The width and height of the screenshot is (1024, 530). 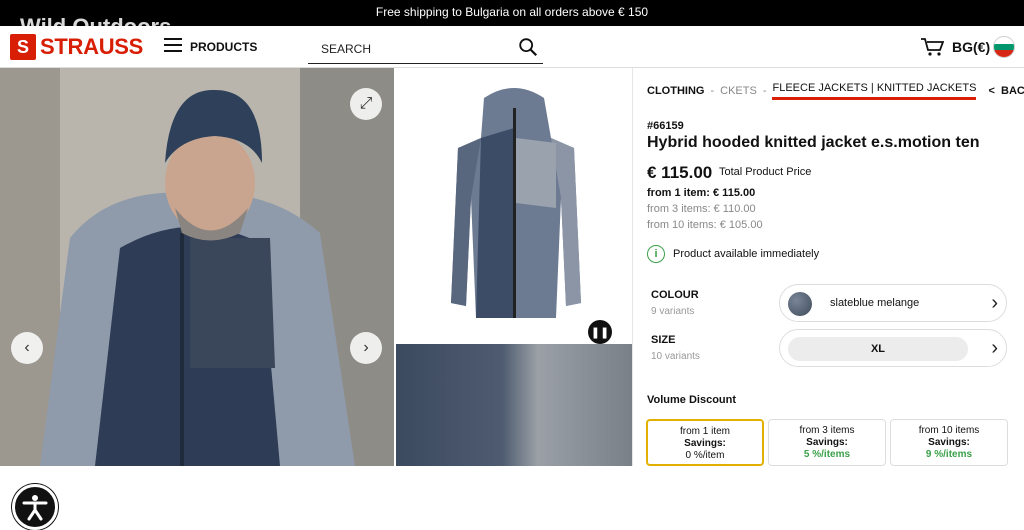 I want to click on volume-card-savings: 9 %/items, so click(x=949, y=454).